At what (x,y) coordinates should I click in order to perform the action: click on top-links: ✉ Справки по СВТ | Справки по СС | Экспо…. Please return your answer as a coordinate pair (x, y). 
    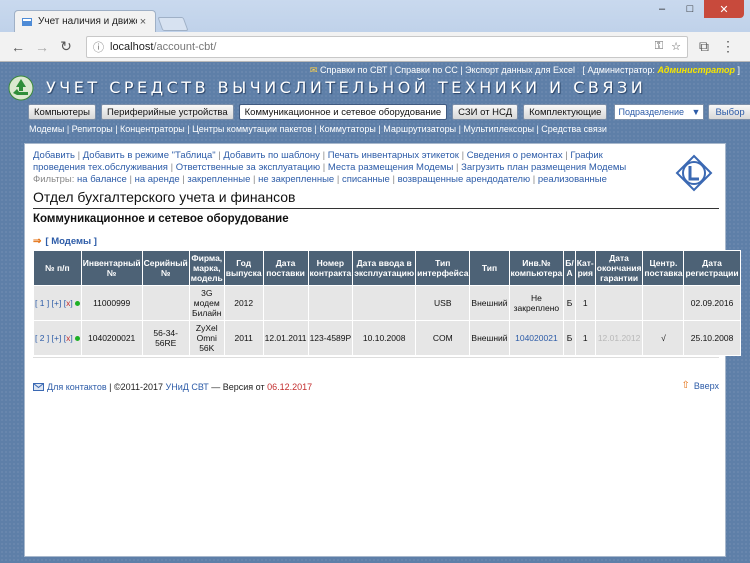
    Looking at the image, I should click on (524, 70).